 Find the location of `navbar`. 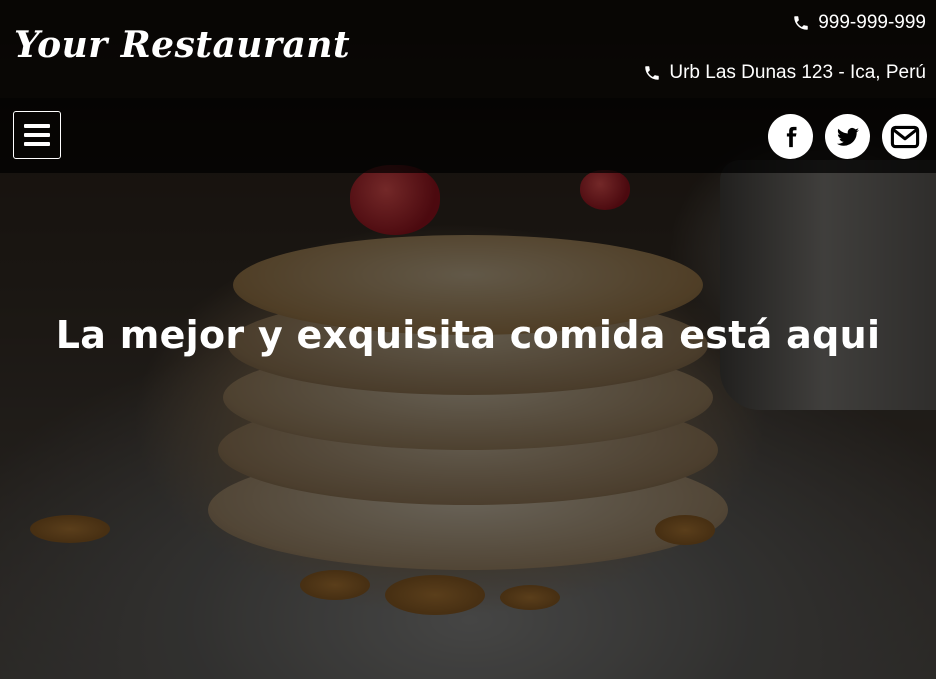

navbar is located at coordinates (468, 135).